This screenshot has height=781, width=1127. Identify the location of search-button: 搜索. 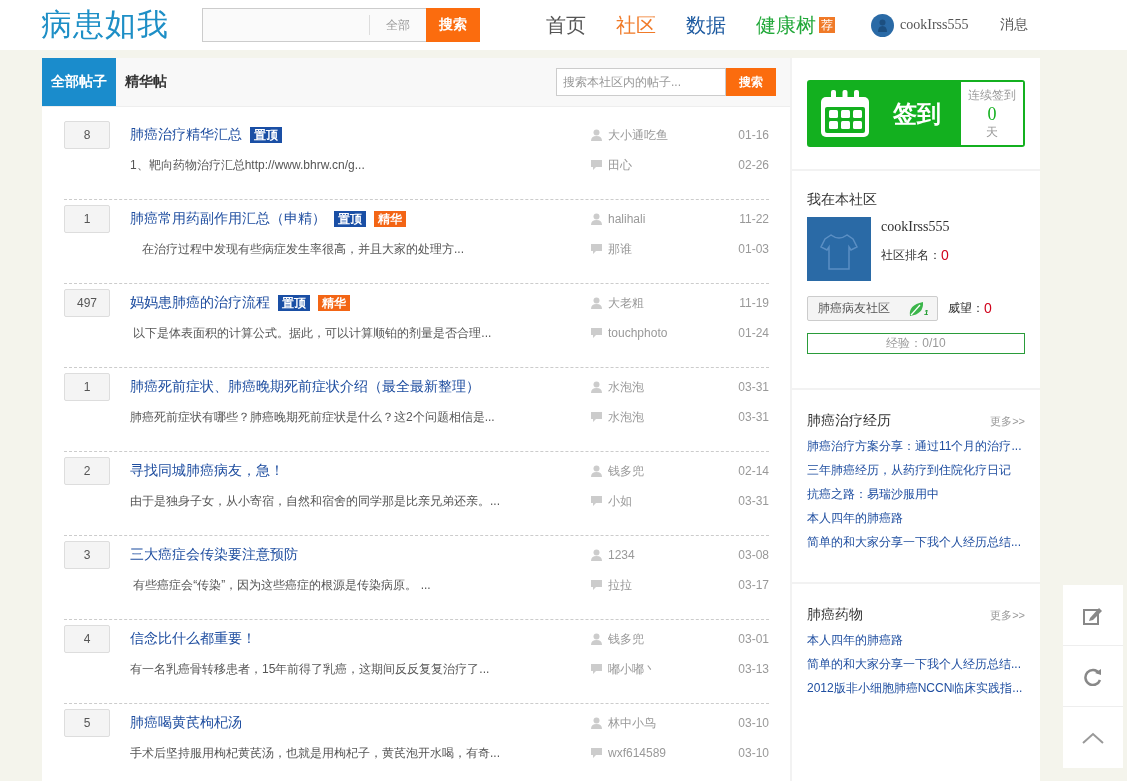
(453, 25).